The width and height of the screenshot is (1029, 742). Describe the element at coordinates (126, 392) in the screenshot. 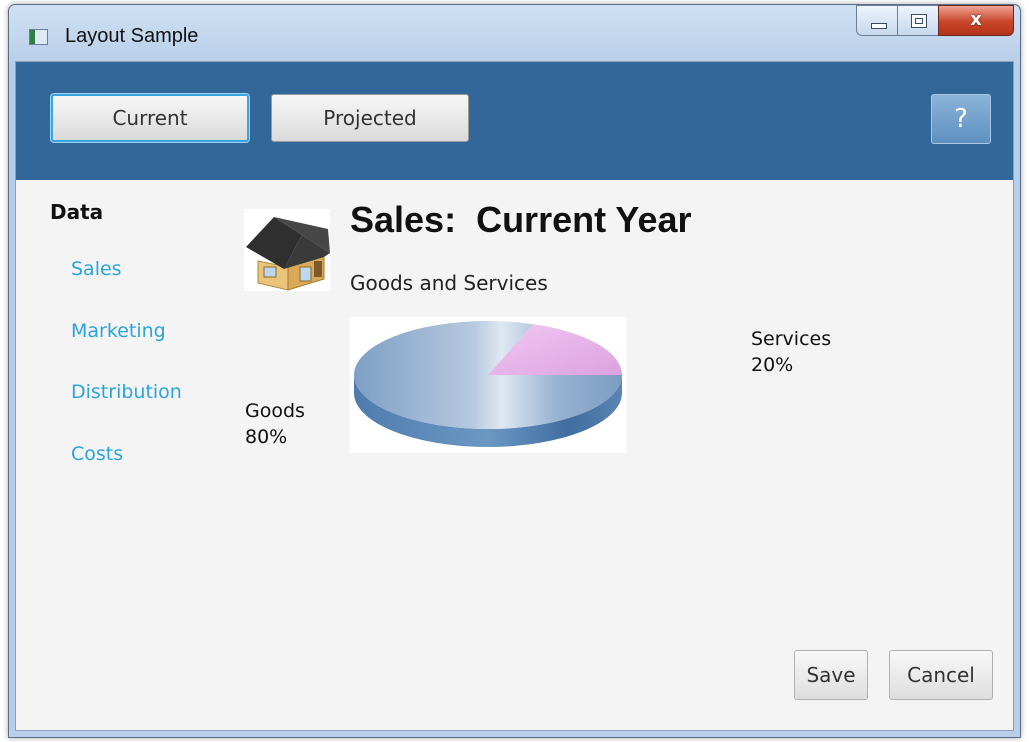

I see `sidebar-item-distribution: Distribution` at that location.